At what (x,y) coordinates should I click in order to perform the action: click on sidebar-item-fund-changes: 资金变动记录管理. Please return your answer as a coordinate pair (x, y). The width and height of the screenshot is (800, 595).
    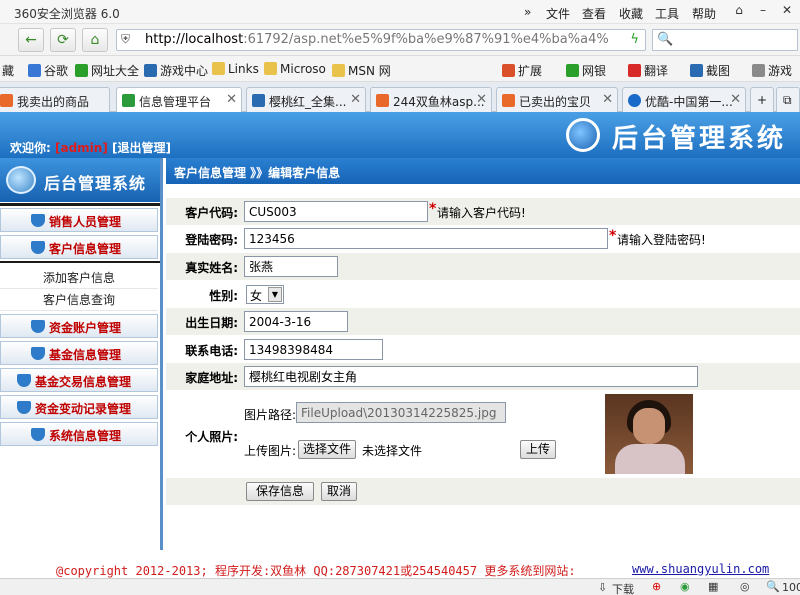
    Looking at the image, I should click on (79, 407).